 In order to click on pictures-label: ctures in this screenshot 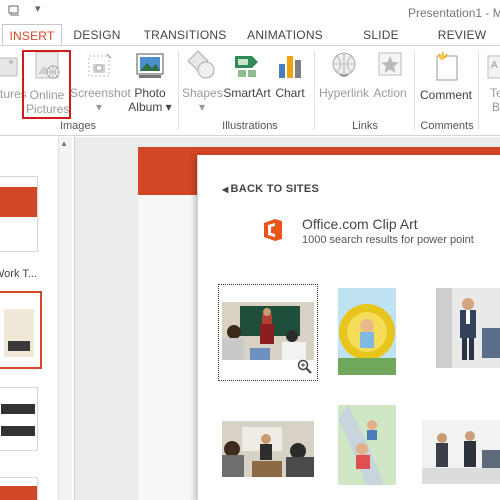, I will do `click(13, 94)`.